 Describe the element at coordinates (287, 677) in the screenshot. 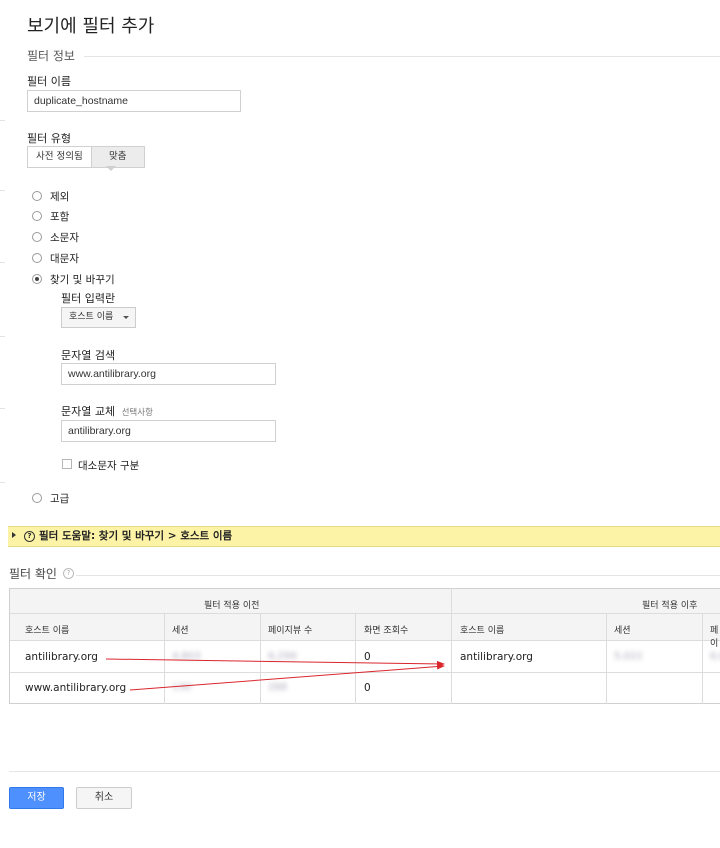

I see `arrow-row2-to-result` at that location.